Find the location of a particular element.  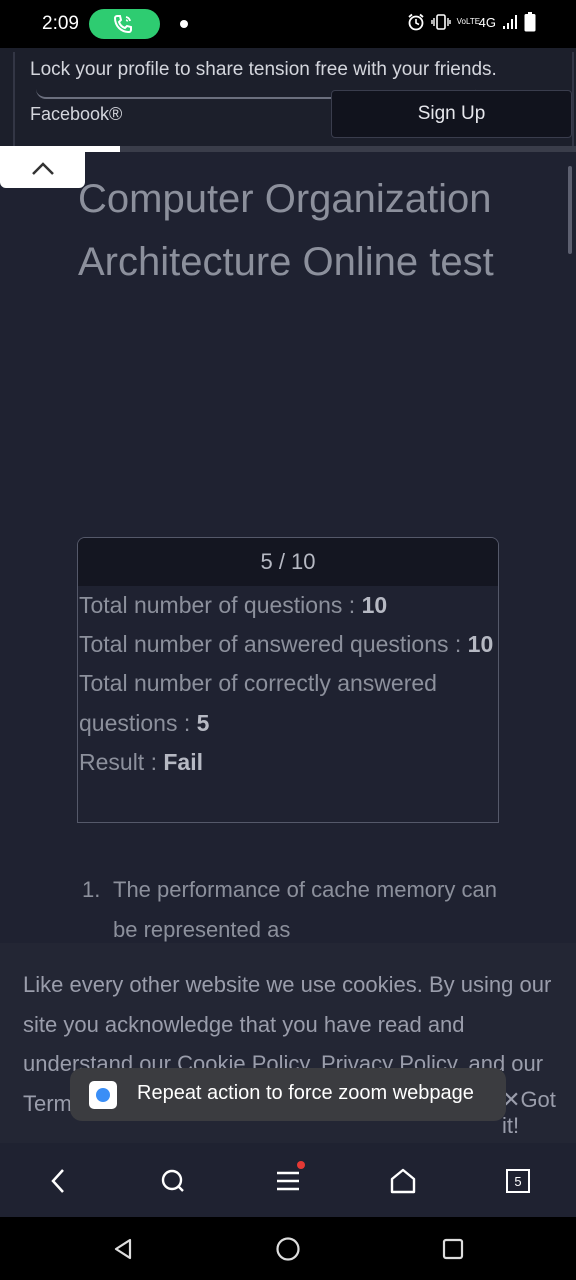

volte-label: VoLTE is located at coordinates (468, 21).